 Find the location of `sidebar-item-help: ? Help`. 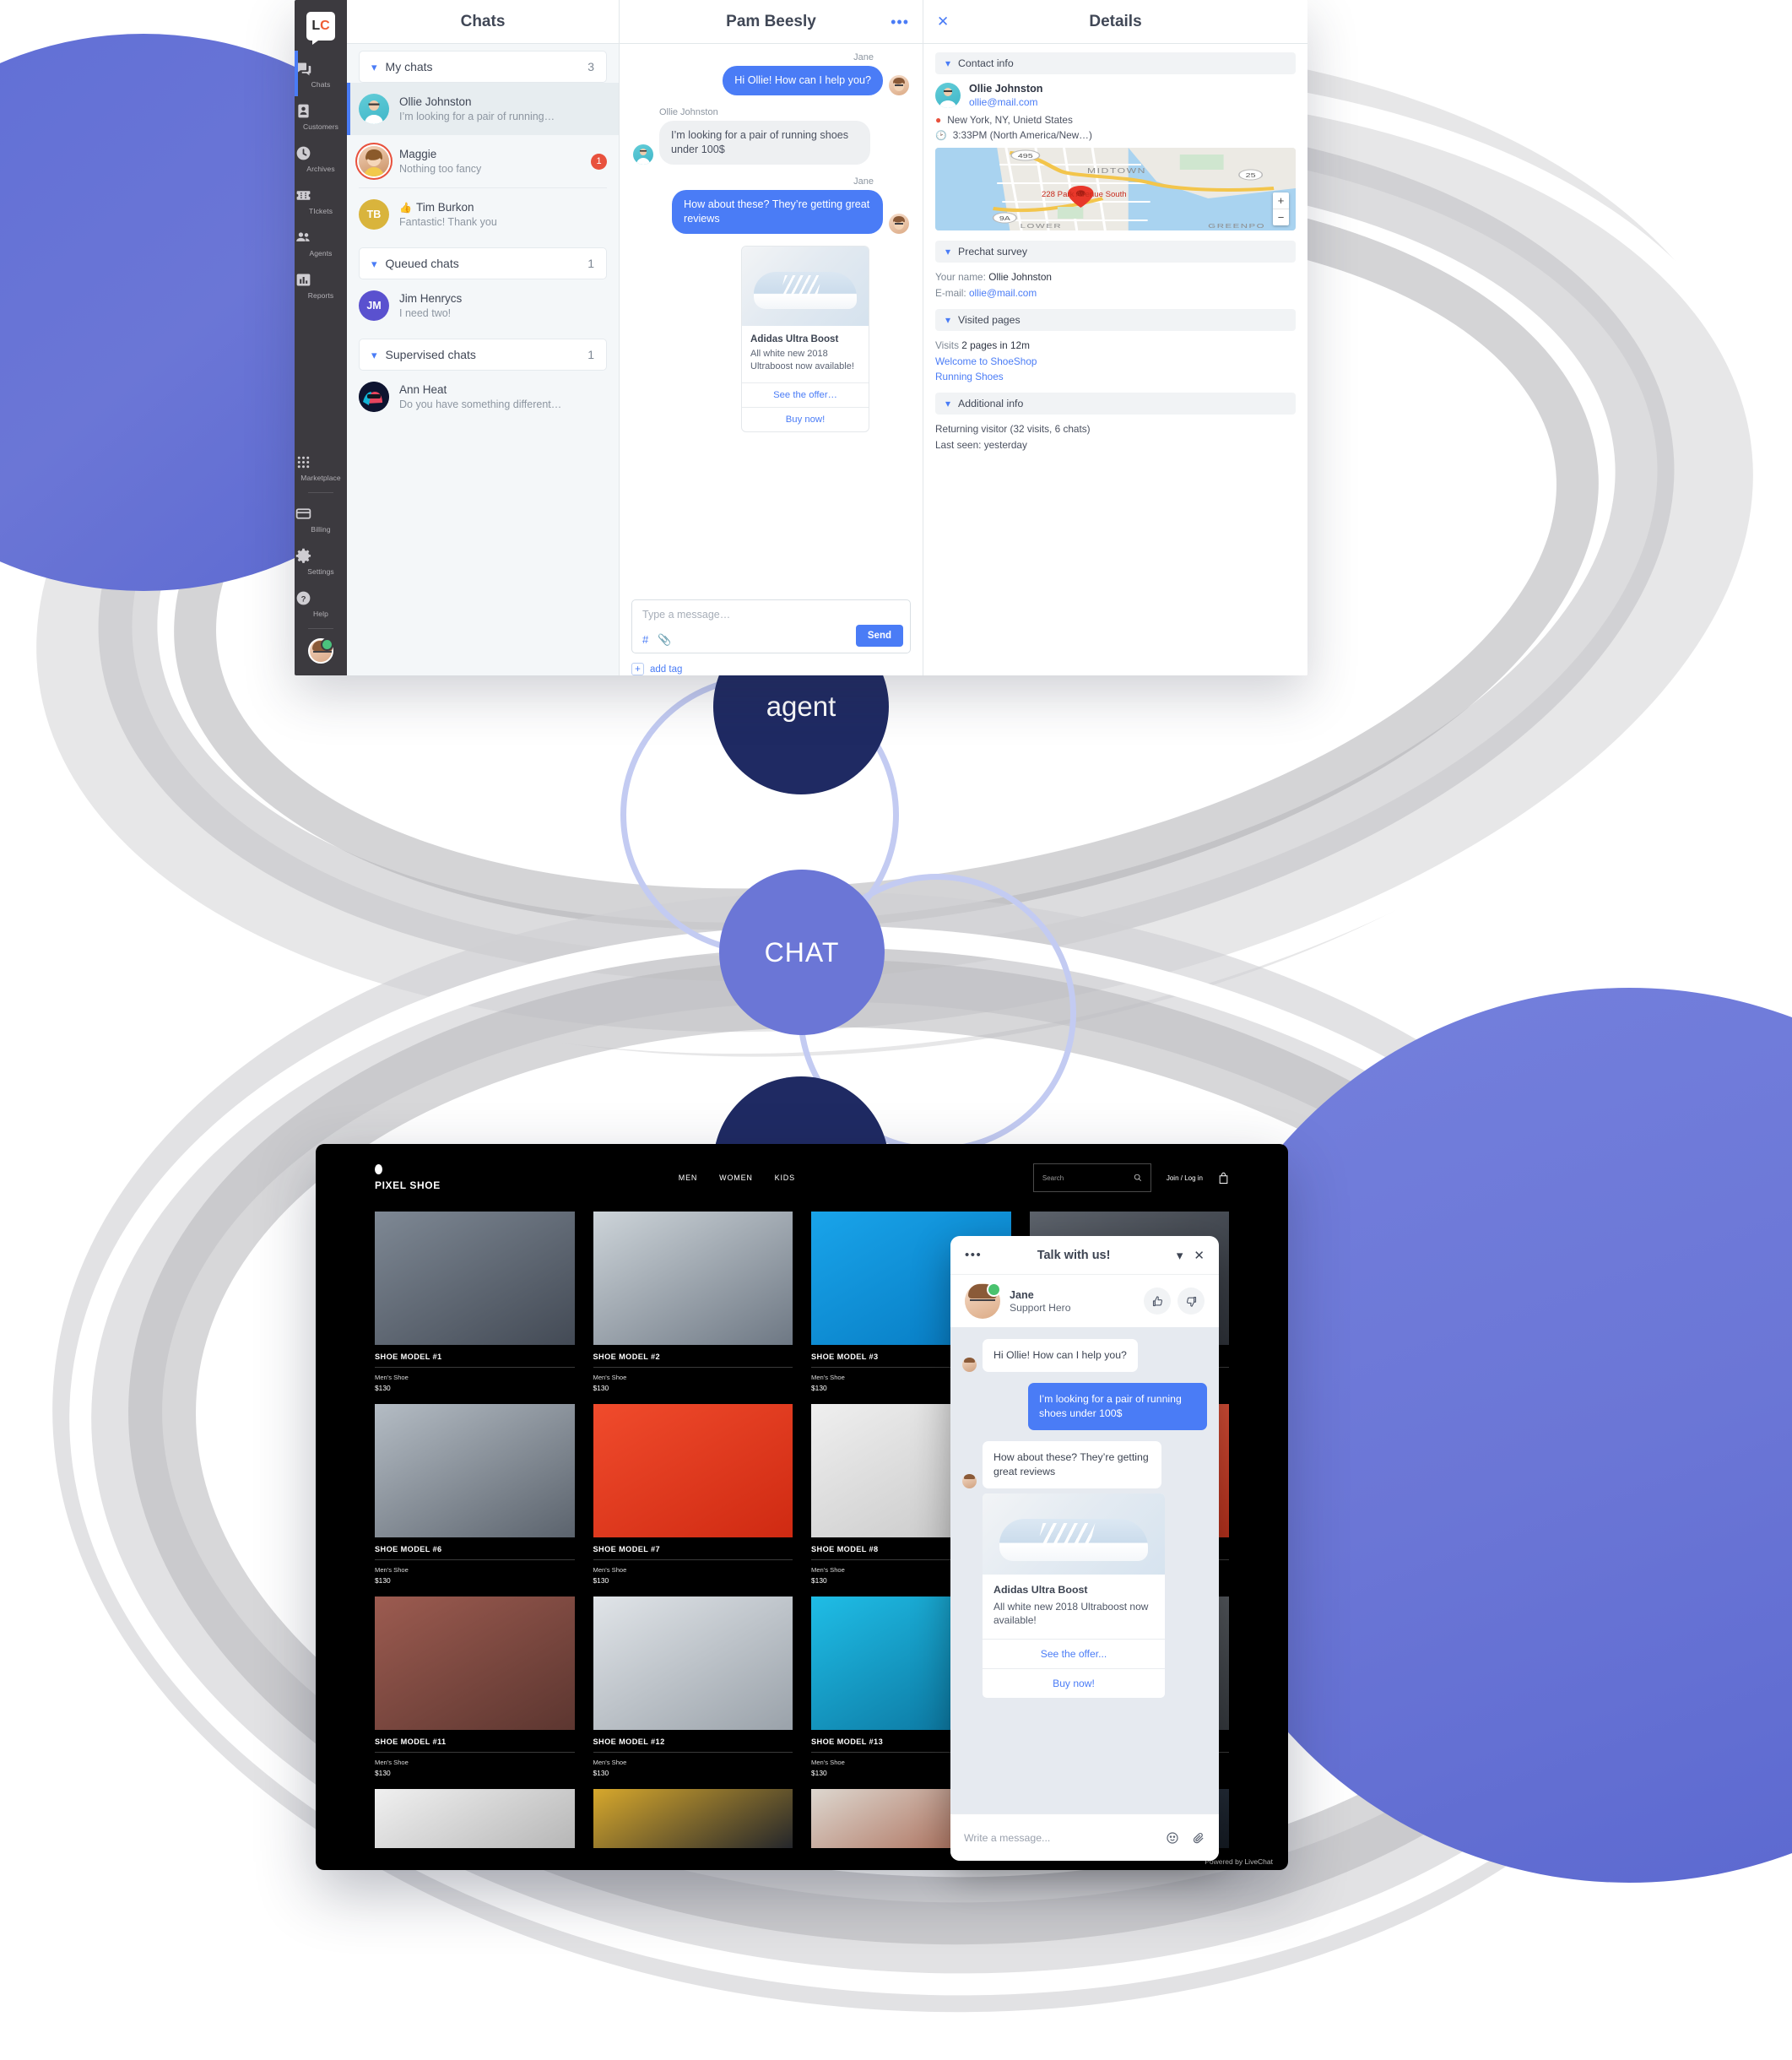

sidebar-item-help: ? Help is located at coordinates (321, 603).